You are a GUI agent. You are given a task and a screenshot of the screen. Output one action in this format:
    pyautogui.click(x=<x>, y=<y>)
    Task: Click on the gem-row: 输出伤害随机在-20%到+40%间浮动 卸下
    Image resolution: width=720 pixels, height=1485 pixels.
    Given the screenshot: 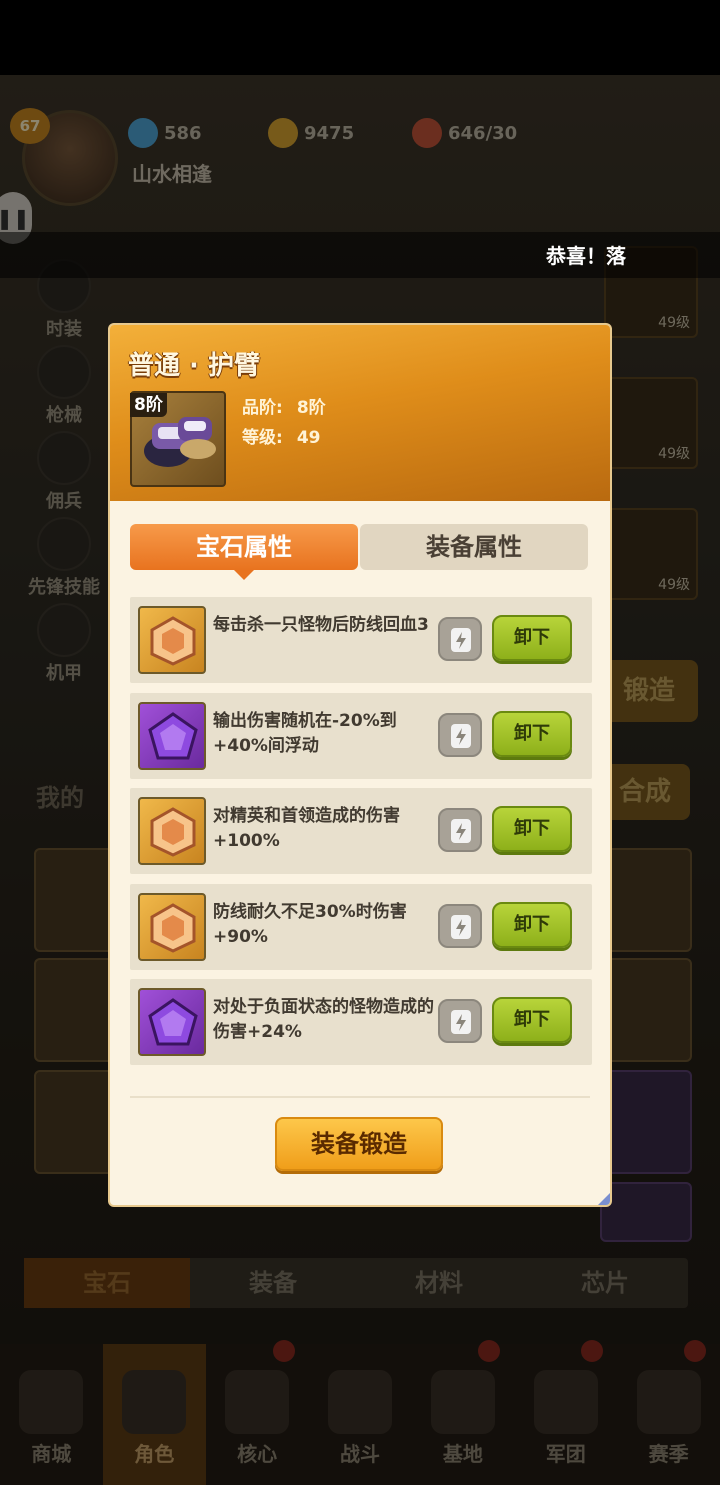 What is the action you would take?
    pyautogui.click(x=361, y=735)
    